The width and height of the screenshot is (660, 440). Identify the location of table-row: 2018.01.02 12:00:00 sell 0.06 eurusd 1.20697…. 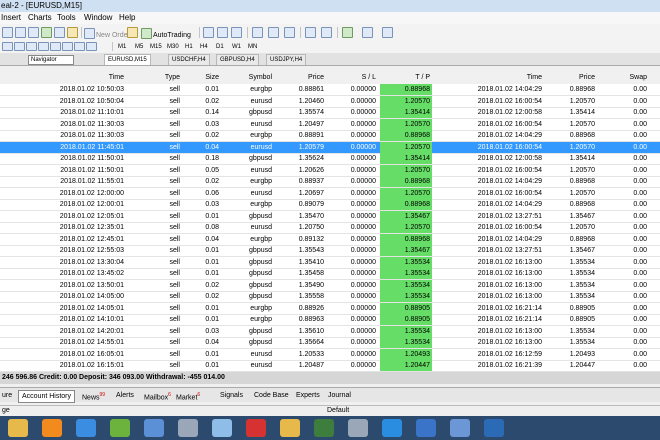
(330, 193).